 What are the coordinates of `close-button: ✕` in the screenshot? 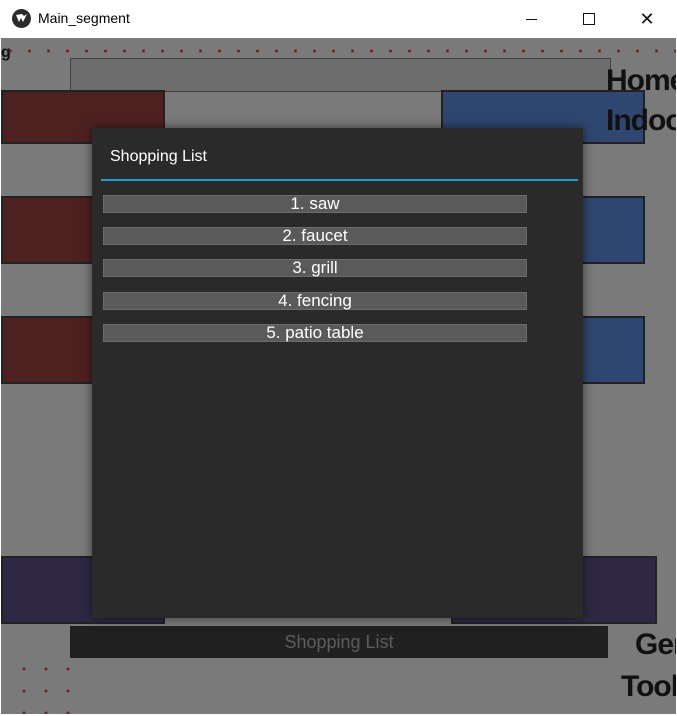 It's located at (647, 19).